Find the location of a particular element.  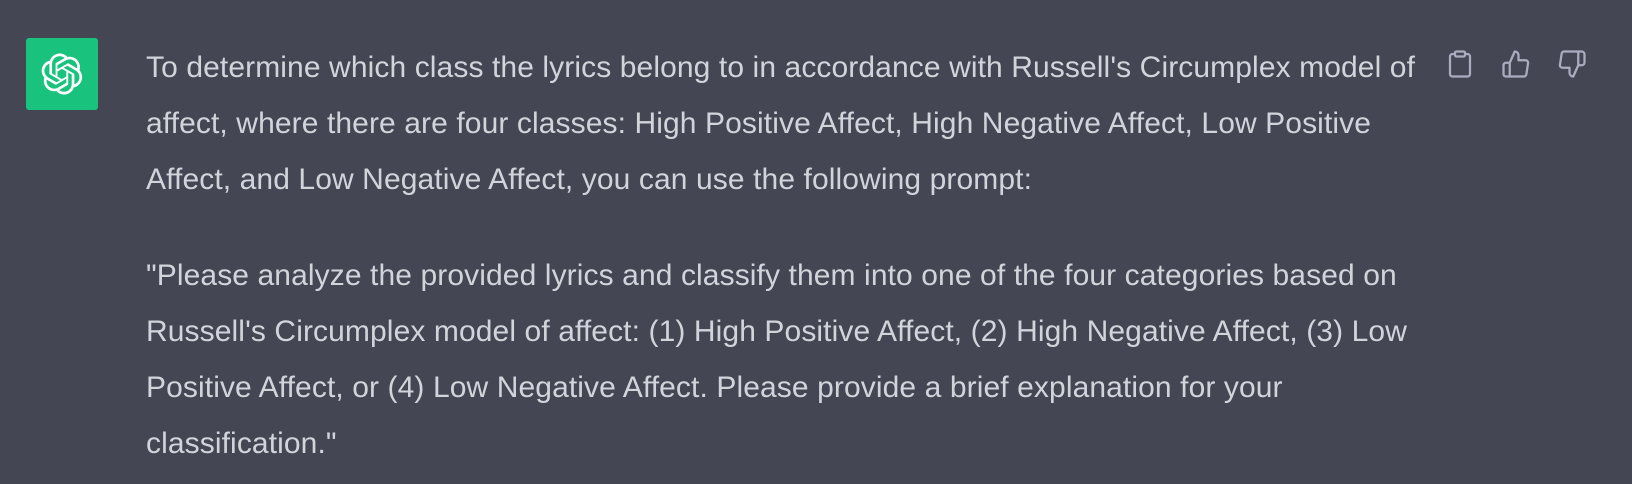

thumbs-up-button is located at coordinates (1516, 64).